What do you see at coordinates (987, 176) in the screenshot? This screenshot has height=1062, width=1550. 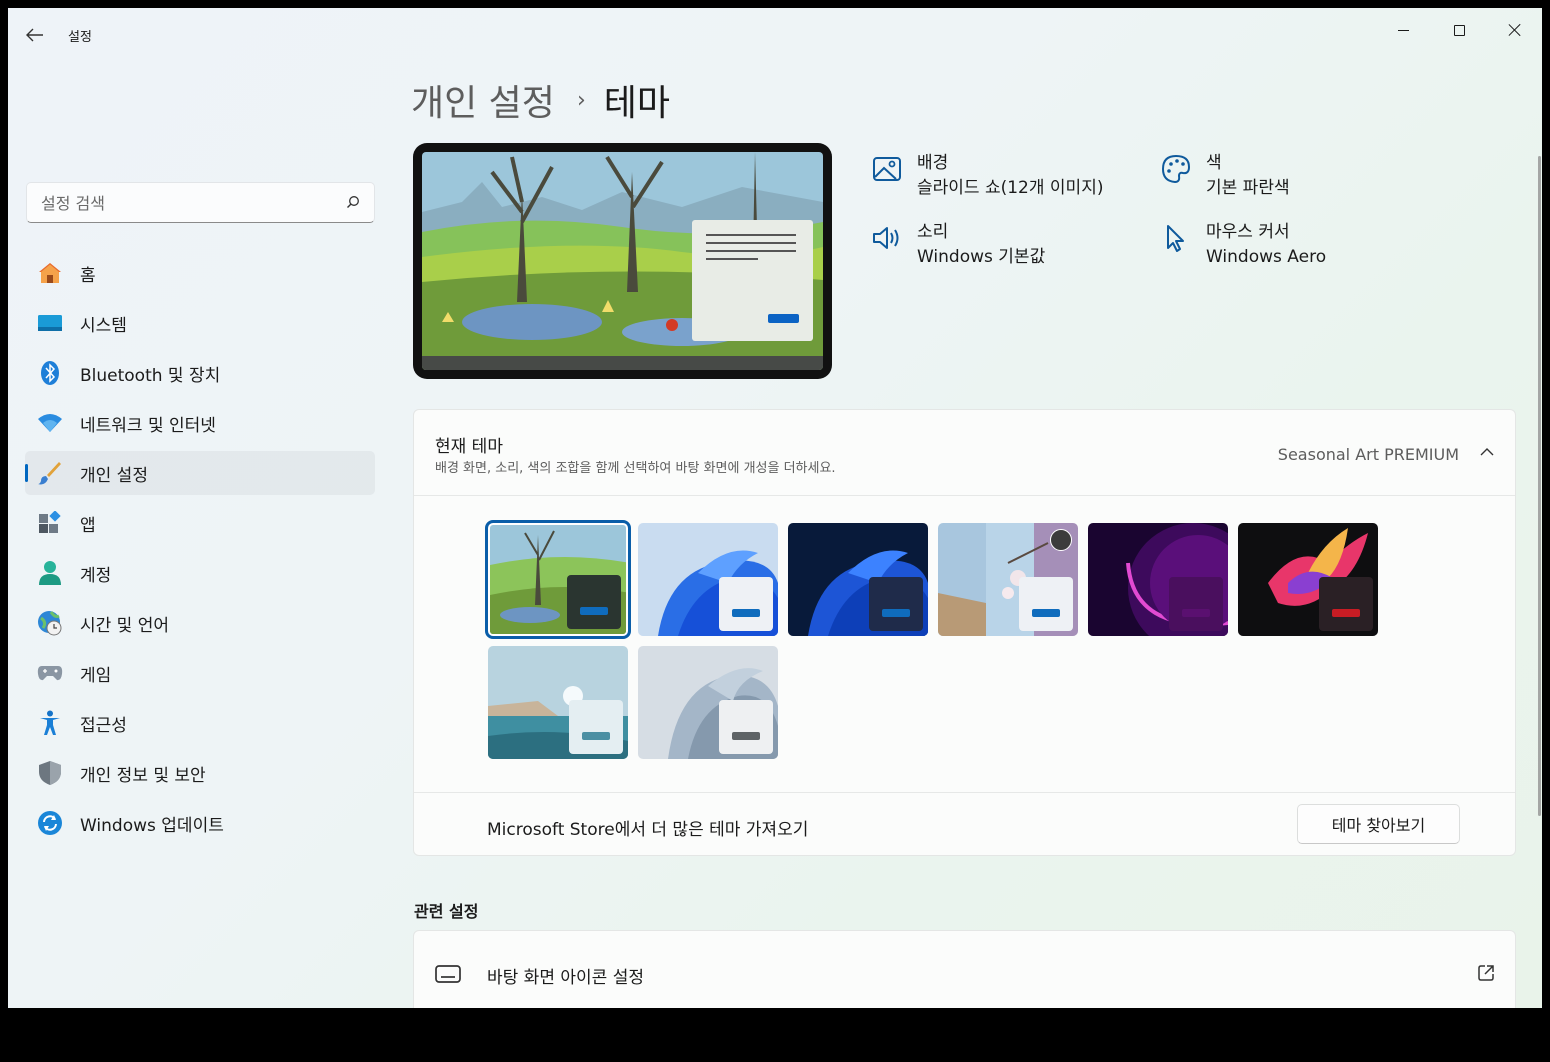 I see `background-property: 배경 슬라이드 쇼(12개 이미지)` at bounding box center [987, 176].